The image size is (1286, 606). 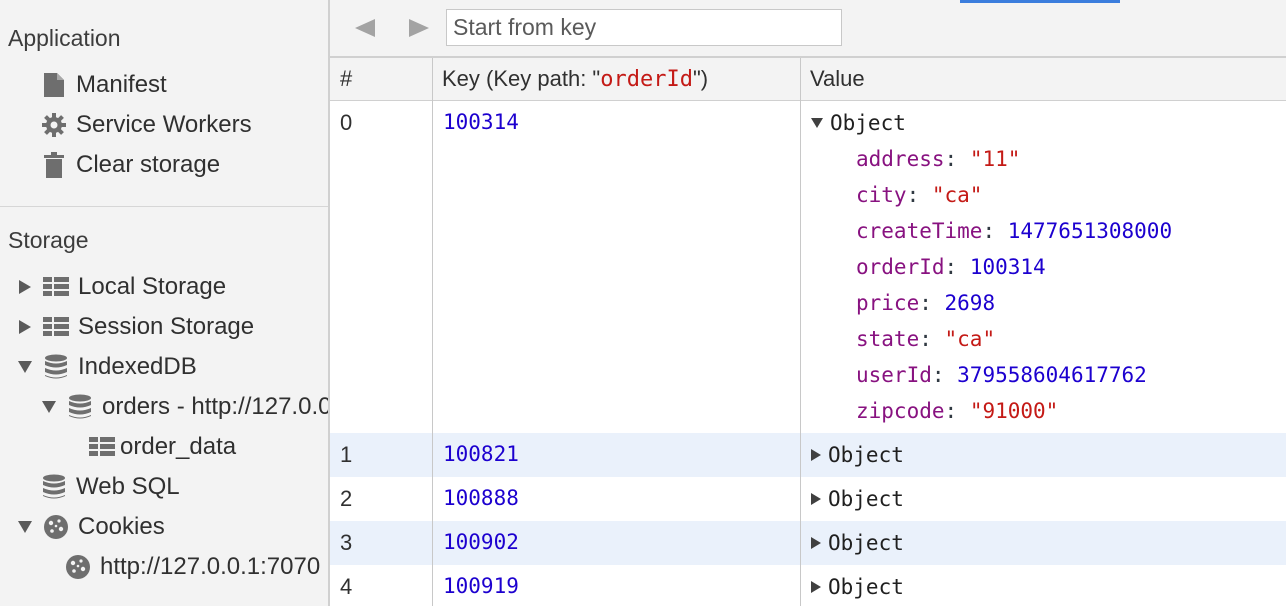 I want to click on start-from-key-input, so click(x=644, y=27).